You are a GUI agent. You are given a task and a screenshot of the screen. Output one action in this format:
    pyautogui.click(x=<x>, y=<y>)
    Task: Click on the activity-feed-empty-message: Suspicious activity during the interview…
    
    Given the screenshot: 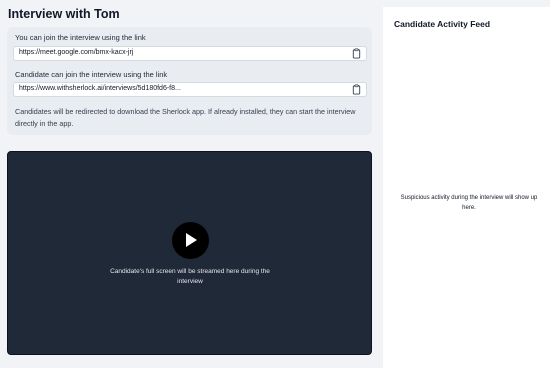 What is the action you would take?
    pyautogui.click(x=469, y=203)
    